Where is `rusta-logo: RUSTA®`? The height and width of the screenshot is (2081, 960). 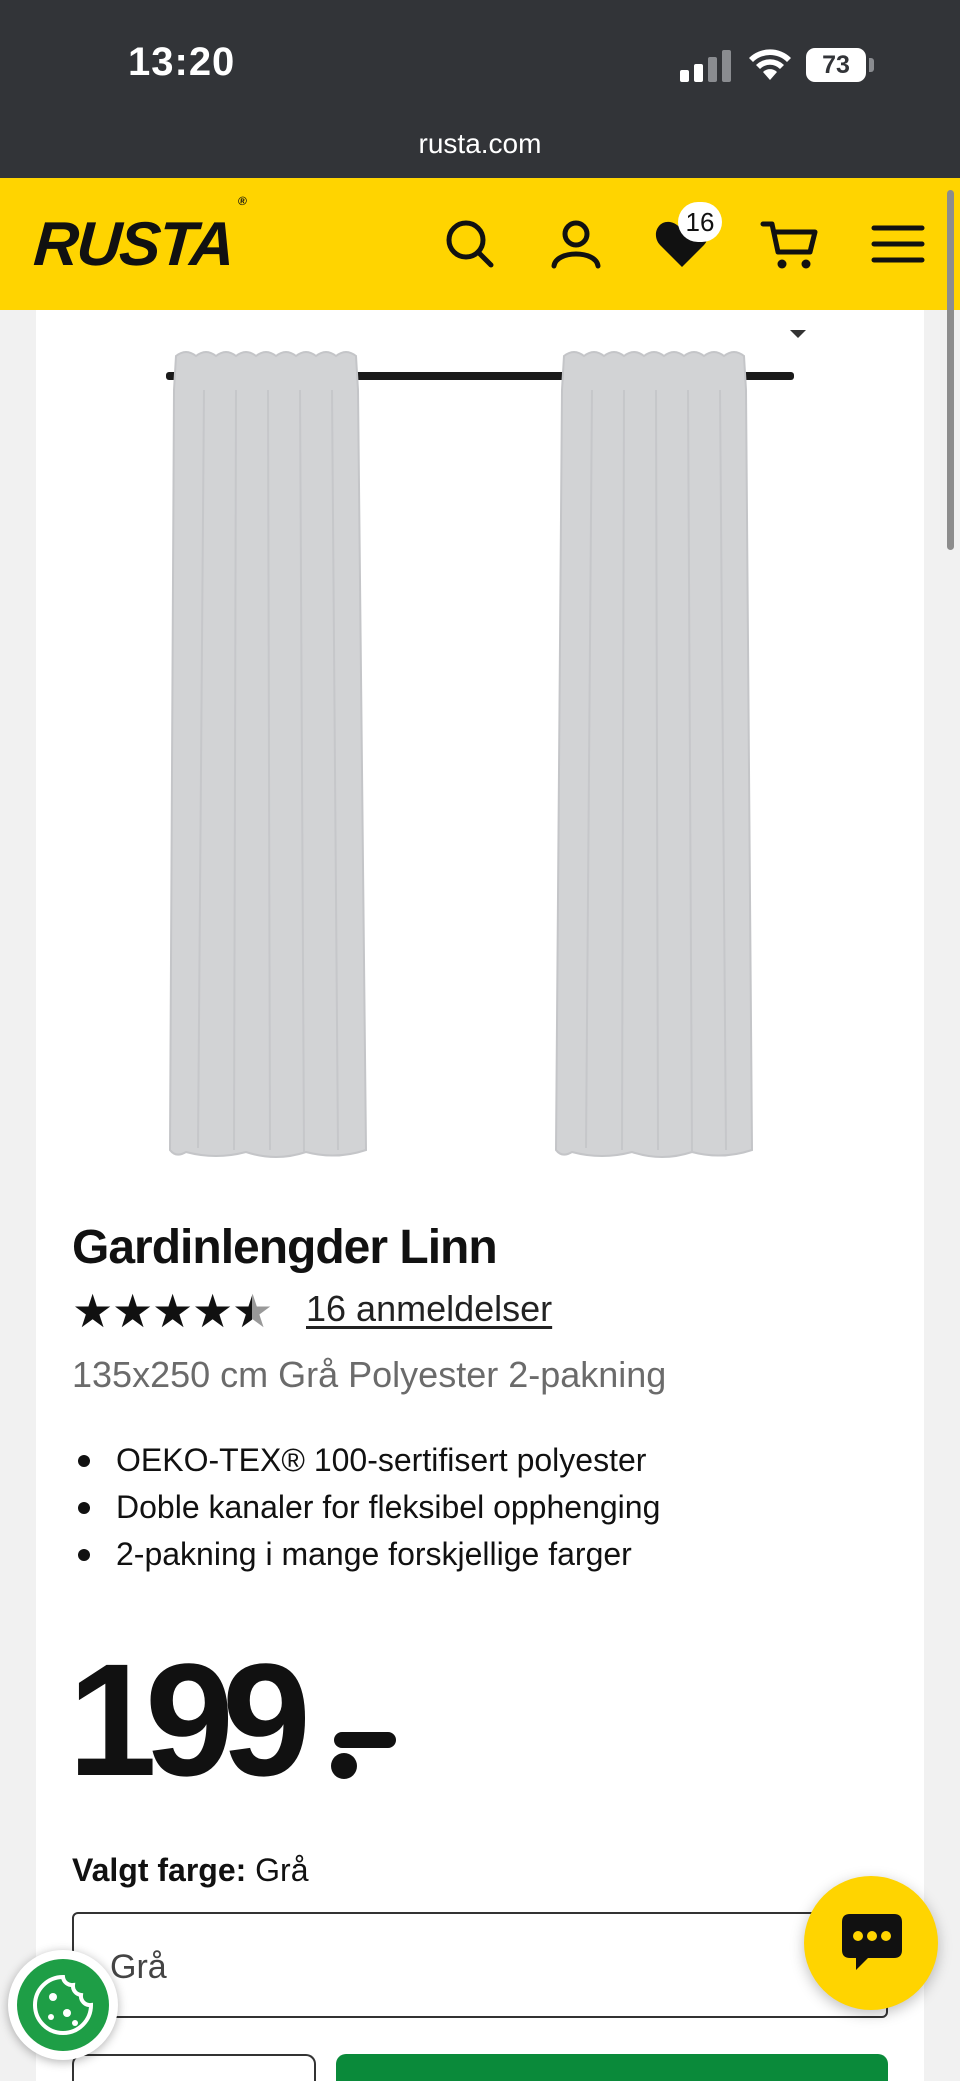
rusta-logo: RUSTA® is located at coordinates (138, 237).